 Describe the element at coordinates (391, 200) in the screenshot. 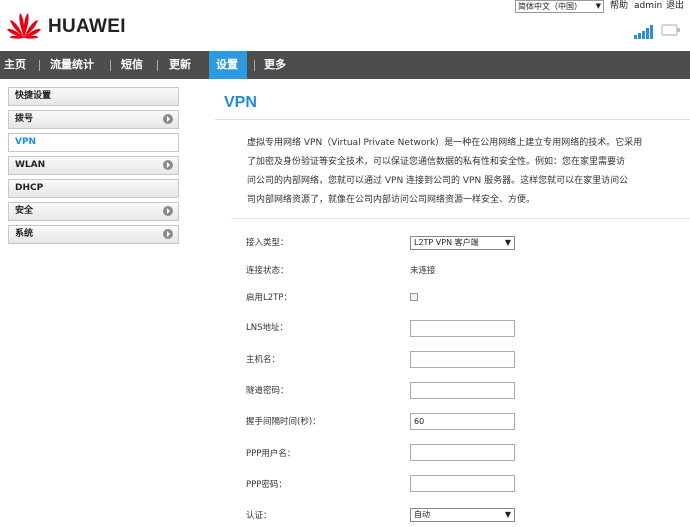

I see `description-line: 司内部网络资源了，就像在公司内部访问公司网络资源一样安全、方便。` at that location.